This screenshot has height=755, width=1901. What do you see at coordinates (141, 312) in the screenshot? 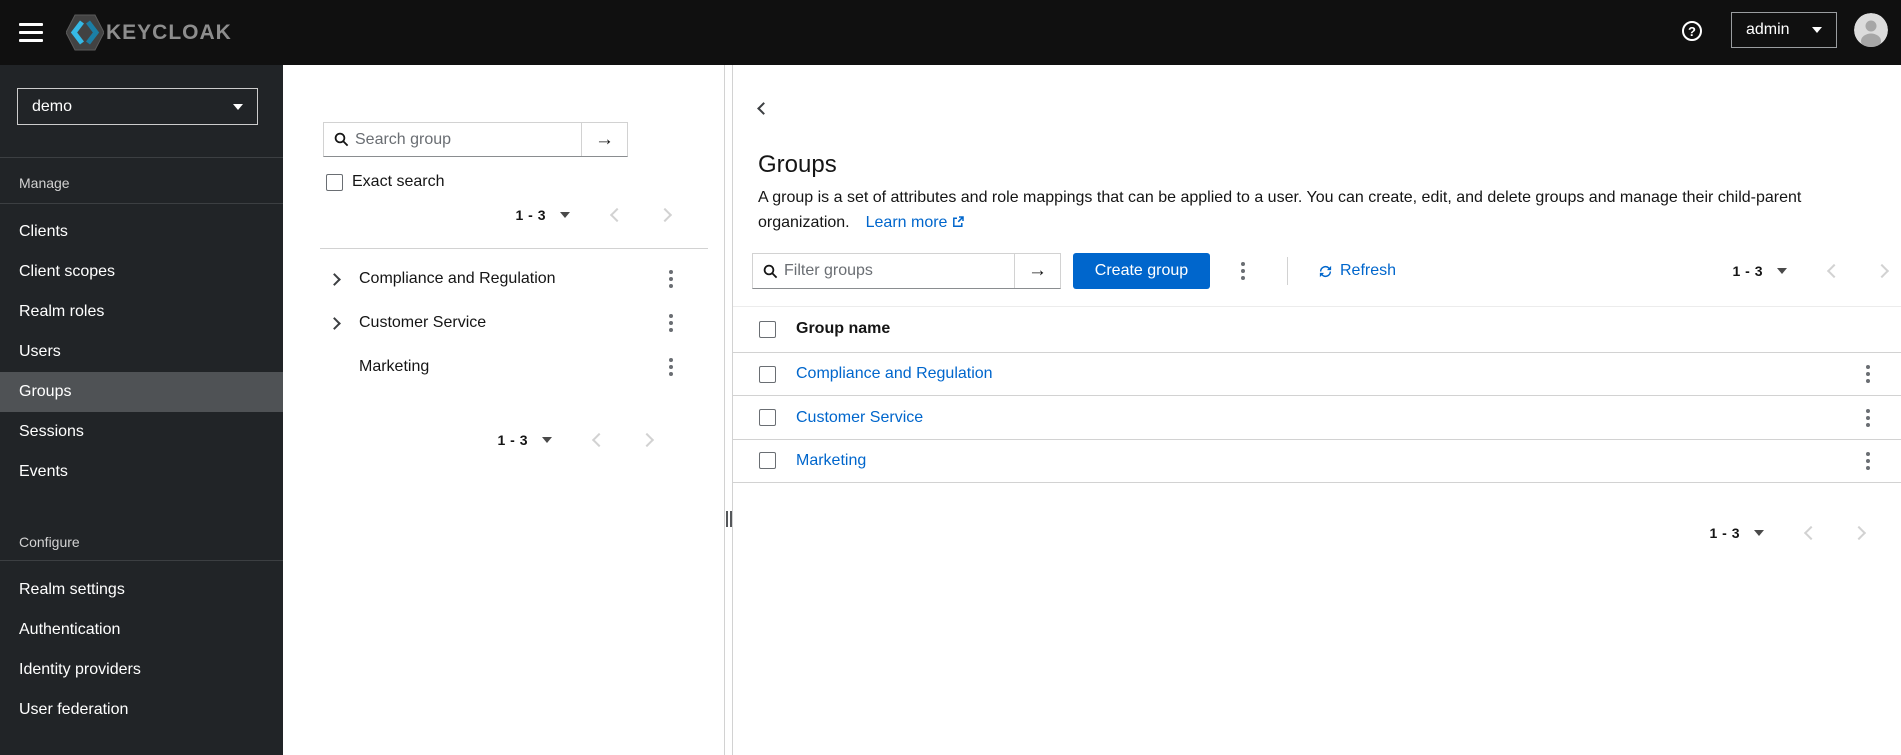
I see `sidebar-item-realm-roles: Realm roles` at bounding box center [141, 312].